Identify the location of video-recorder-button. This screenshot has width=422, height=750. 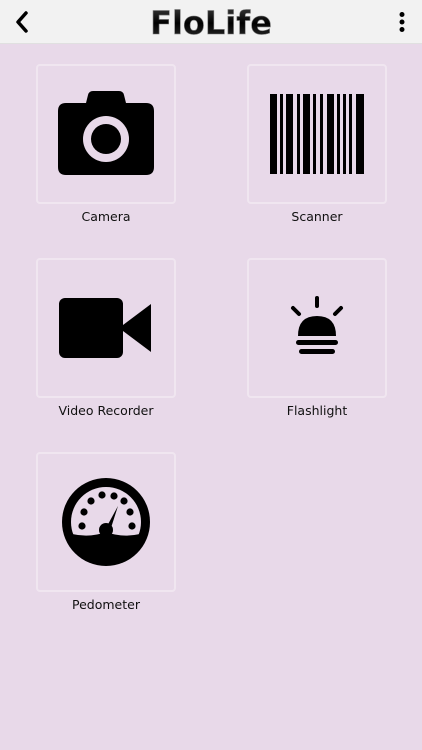
(106, 328).